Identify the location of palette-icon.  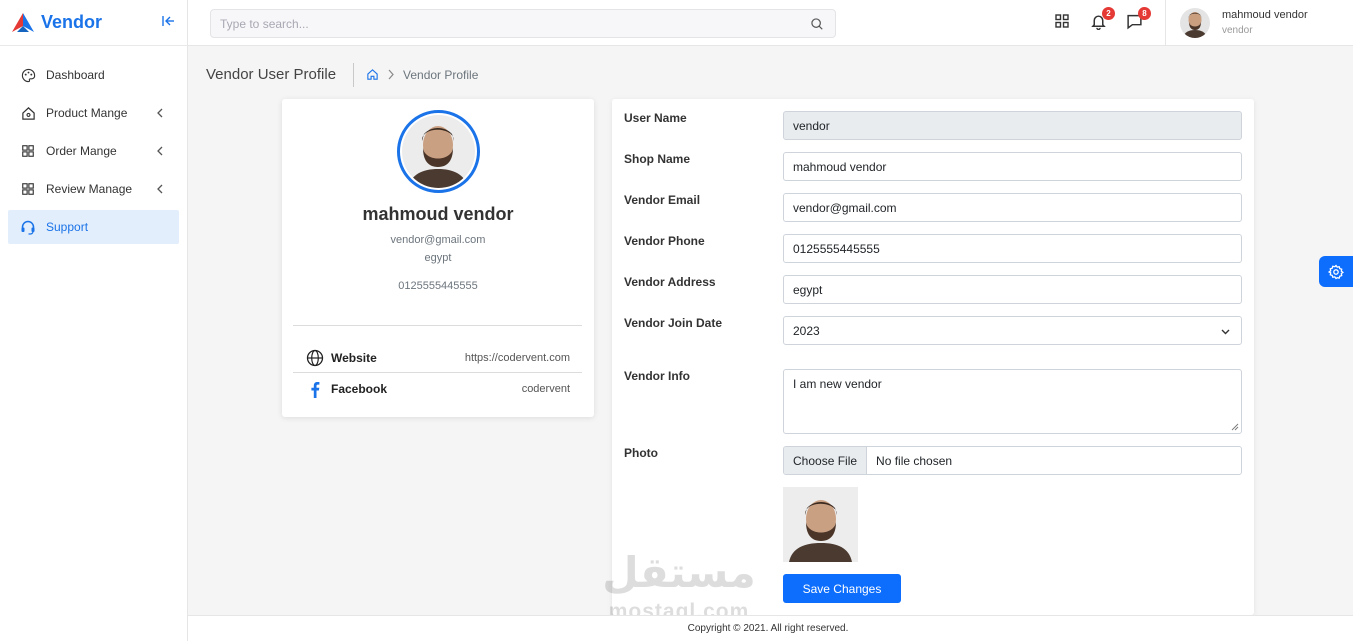
(28, 75).